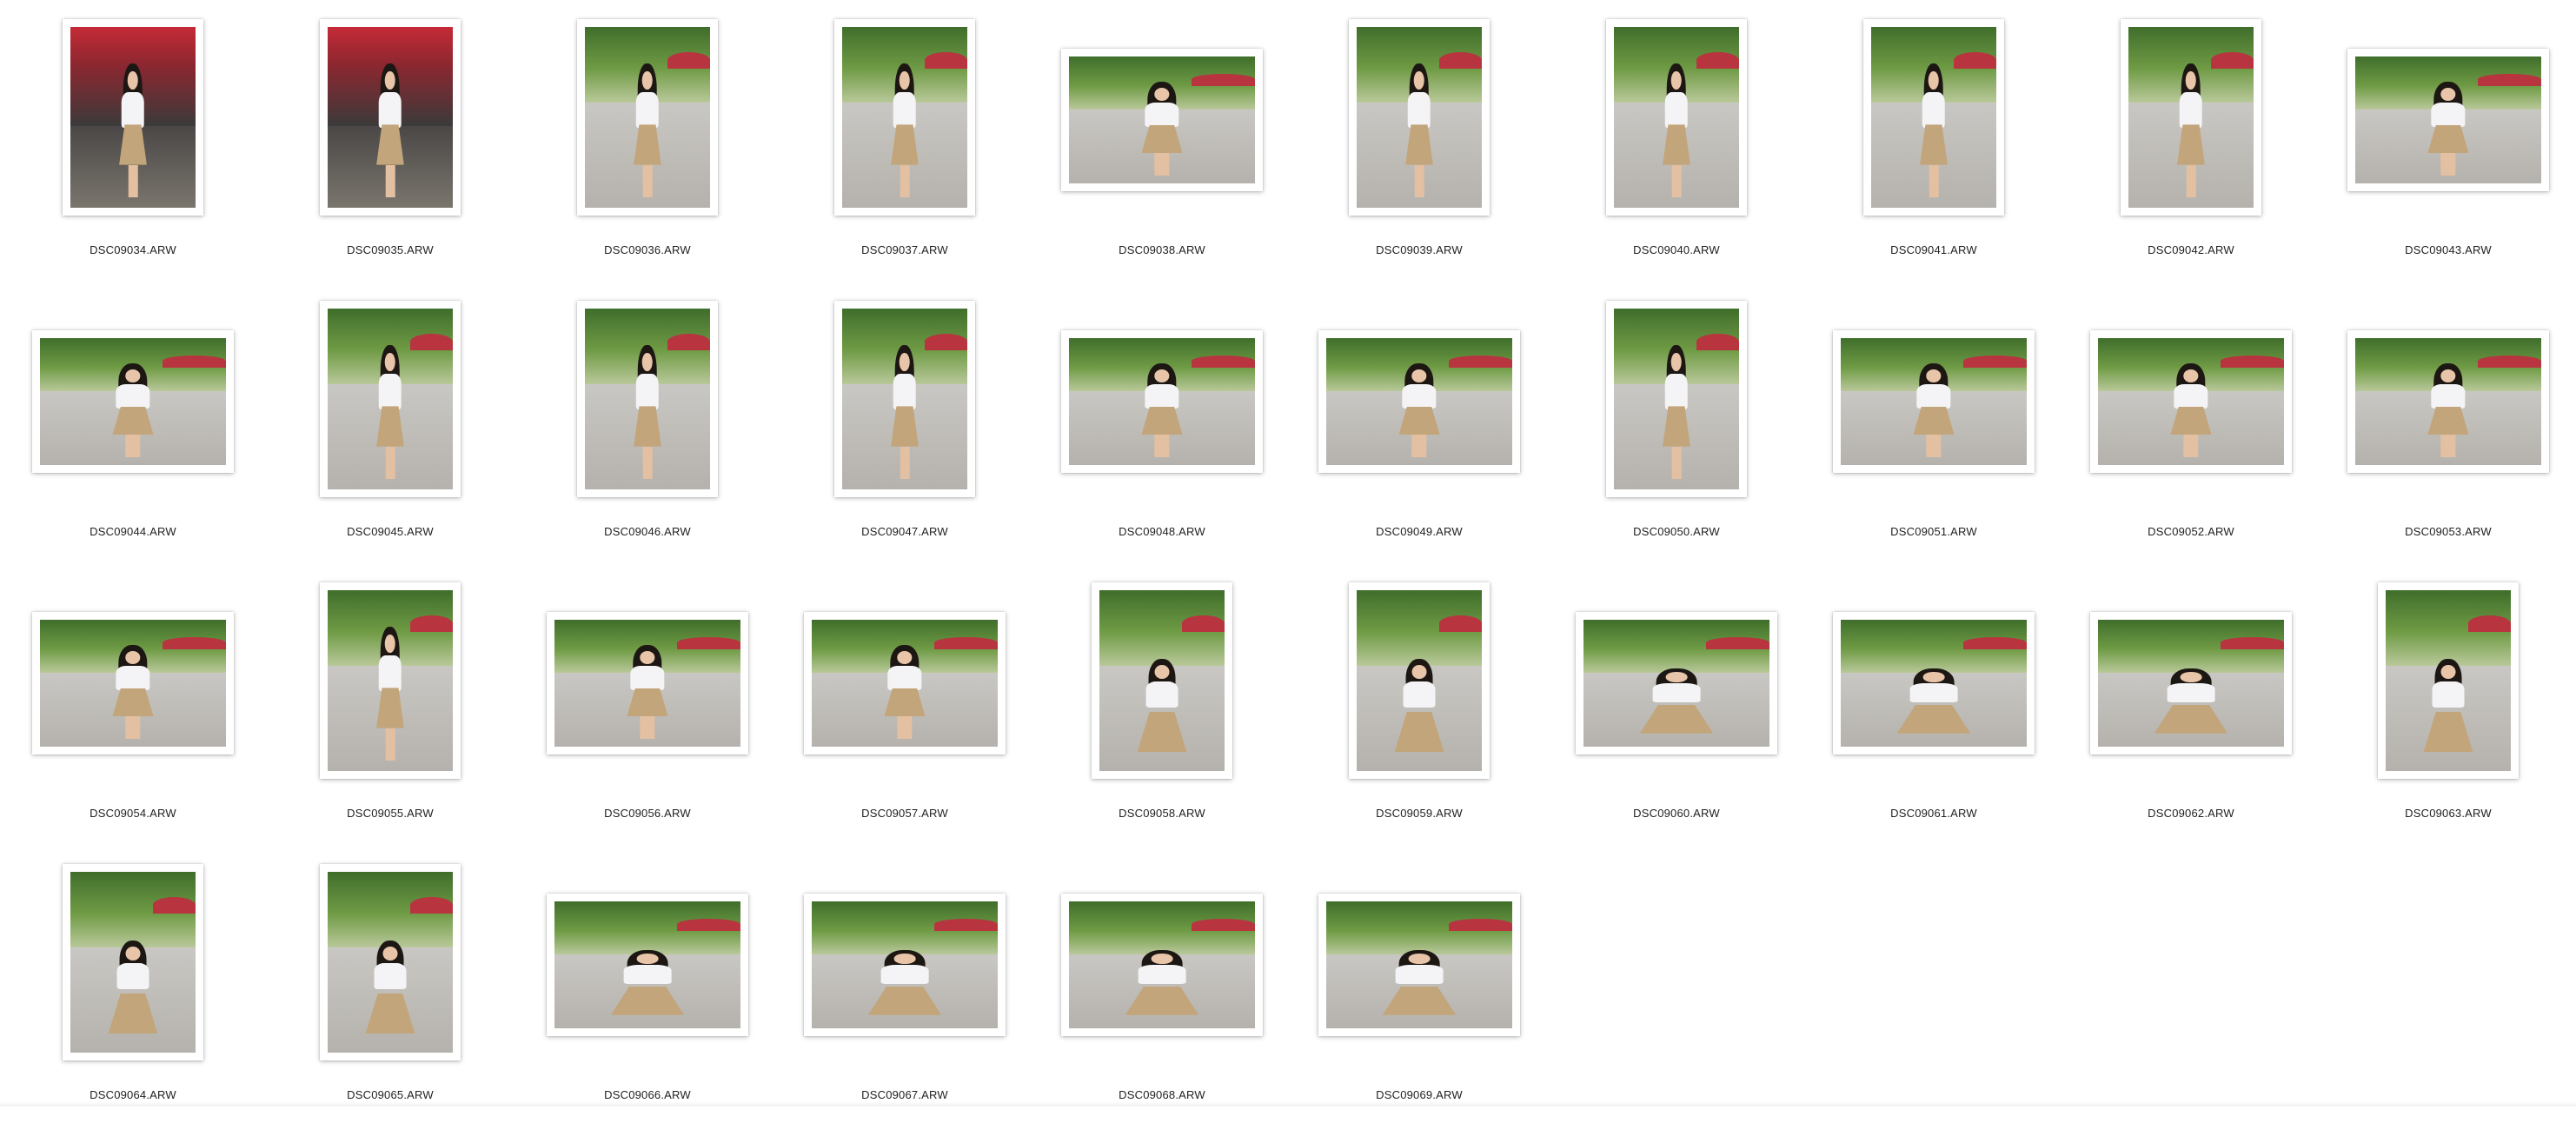 This screenshot has width=2576, height=1130. I want to click on file-name-label: DSC09067.ARW, so click(904, 1094).